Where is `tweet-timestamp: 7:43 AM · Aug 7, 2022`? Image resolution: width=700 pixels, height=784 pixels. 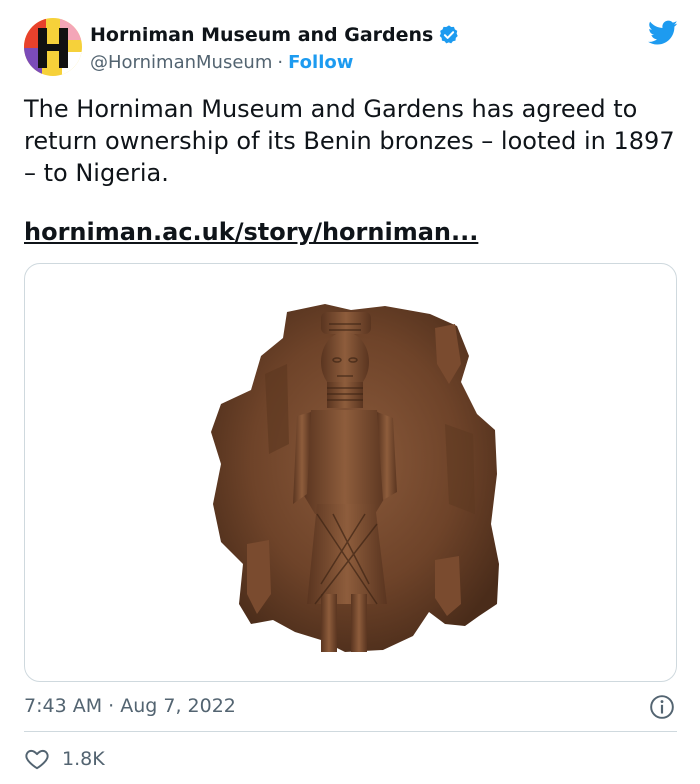 tweet-timestamp: 7:43 AM · Aug 7, 2022 is located at coordinates (130, 706).